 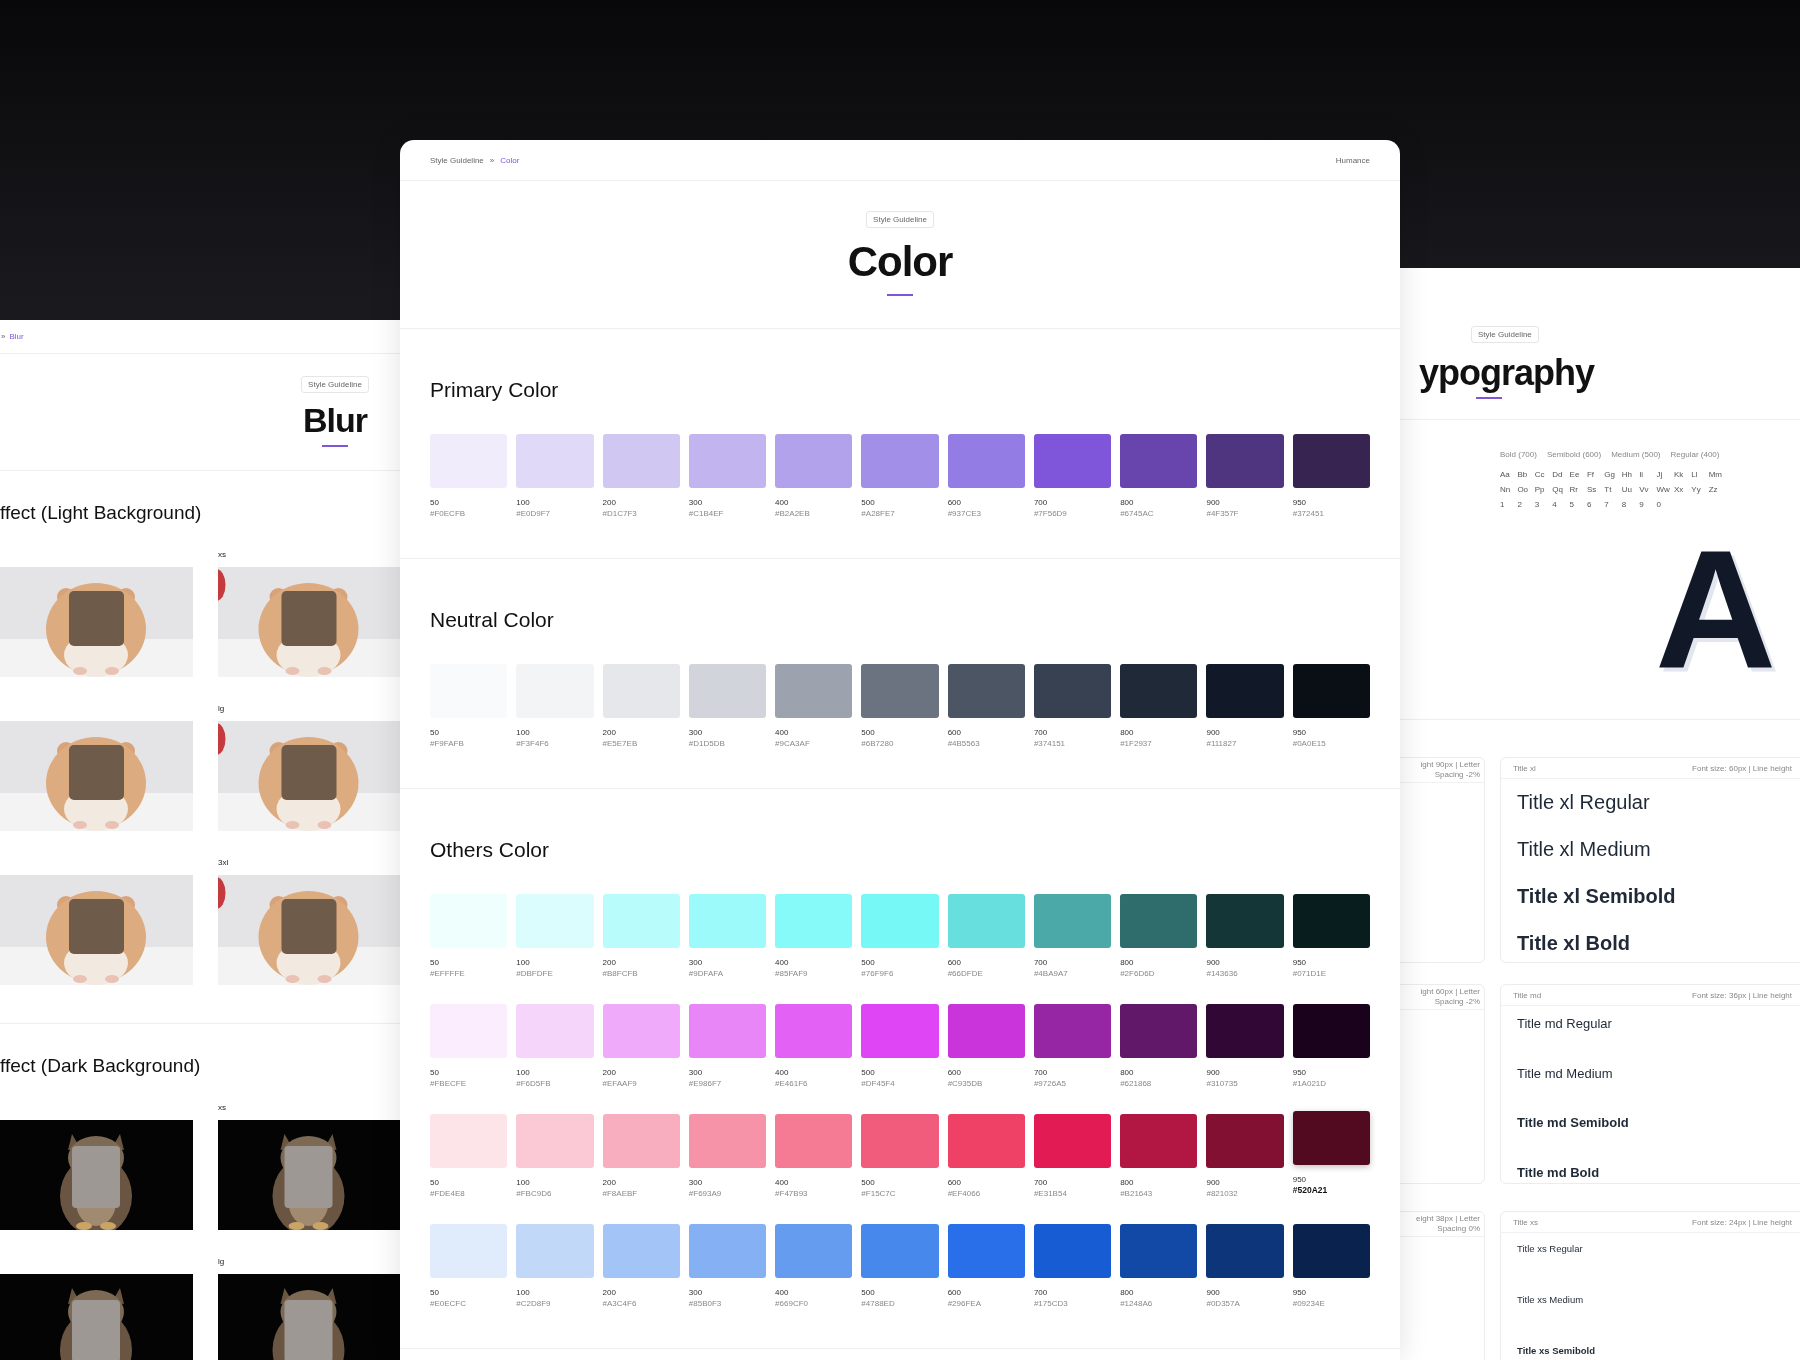 I want to click on hex-code: #B2A2EB, so click(x=792, y=513).